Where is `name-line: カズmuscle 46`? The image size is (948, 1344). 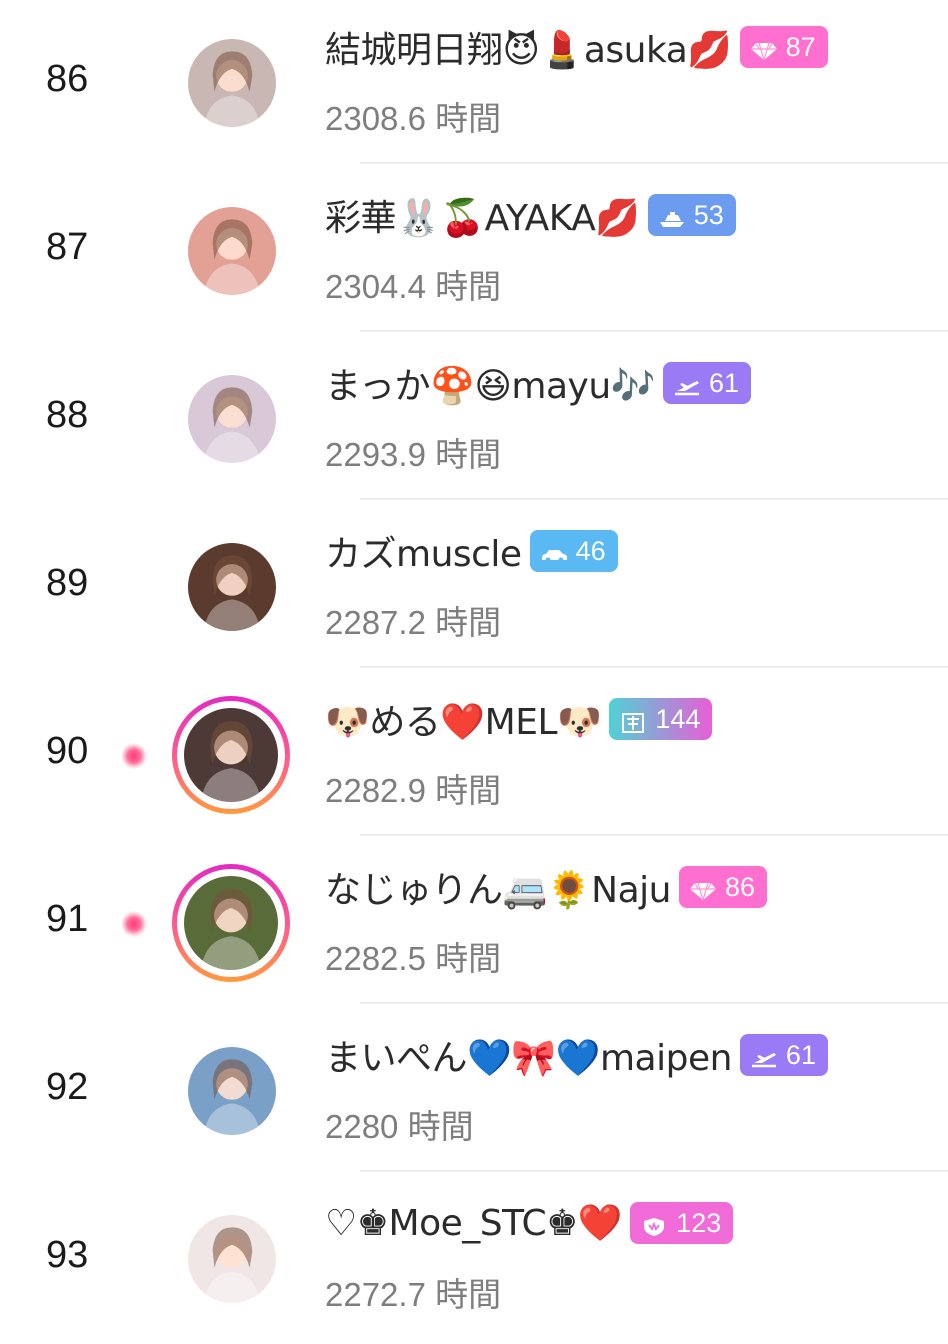
name-line: カズmuscle 46 is located at coordinates (471, 551).